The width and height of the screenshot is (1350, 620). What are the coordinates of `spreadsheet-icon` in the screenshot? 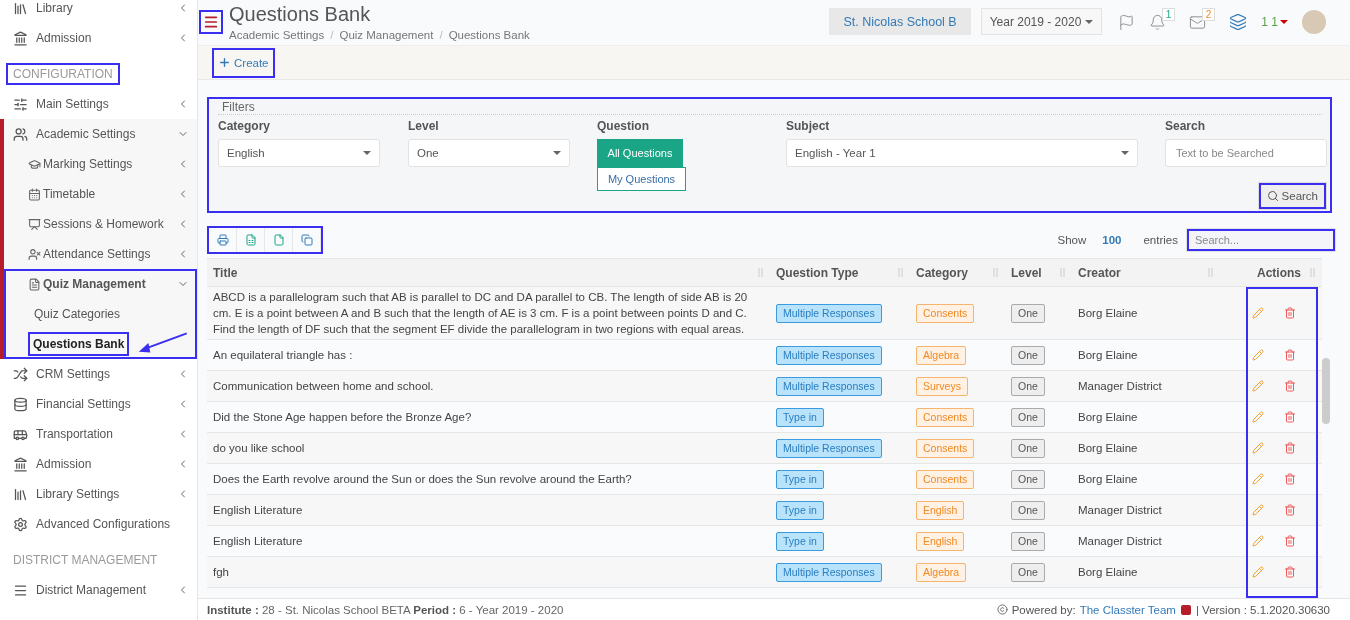 It's located at (250, 240).